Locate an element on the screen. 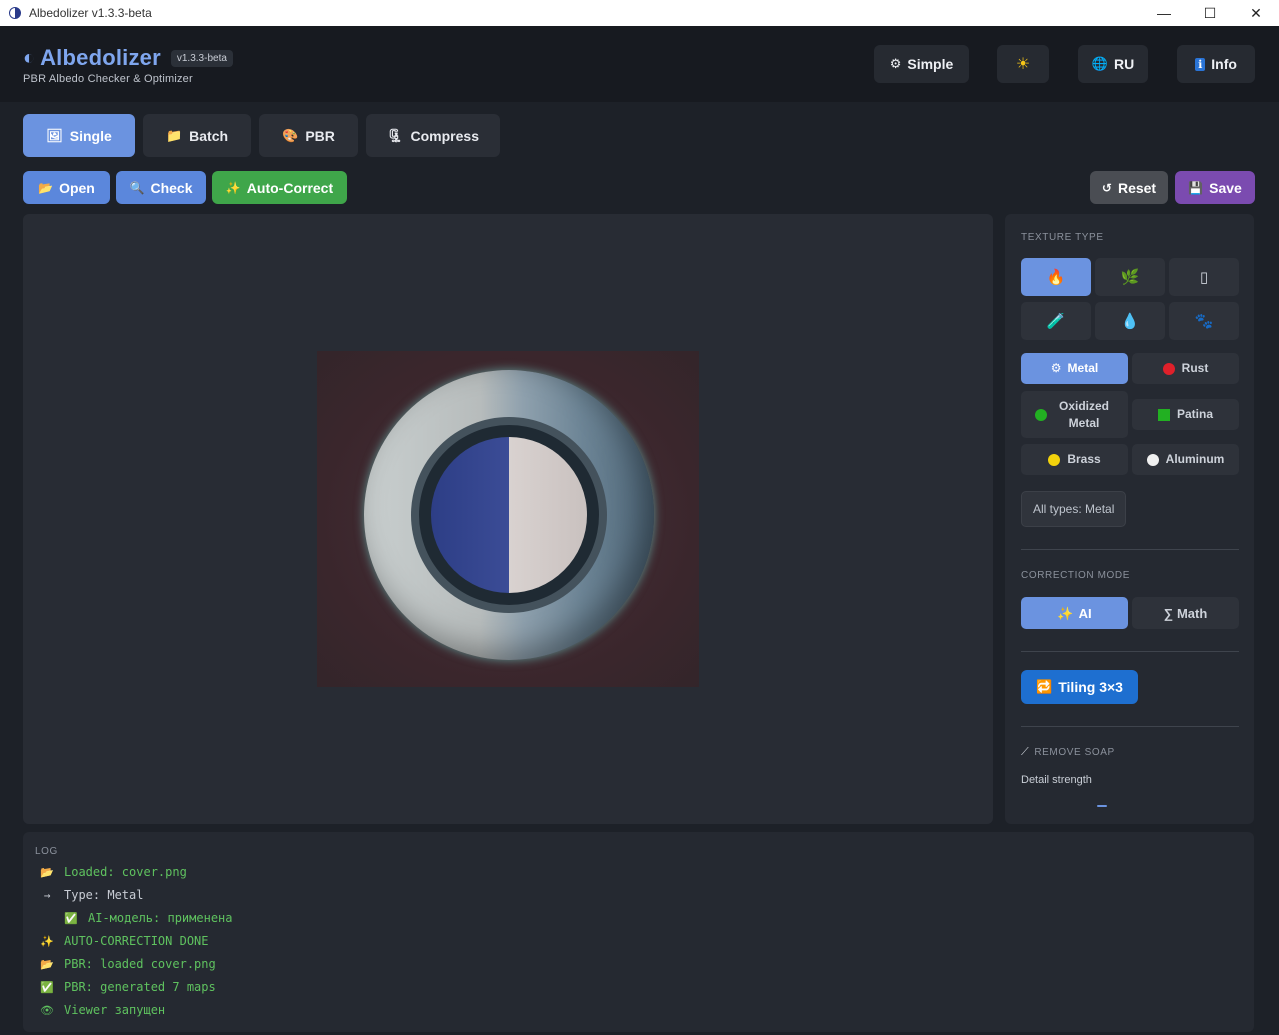 Image resolution: width=1279 pixels, height=1035 pixels. tab-batch-label: Batch is located at coordinates (209, 135).